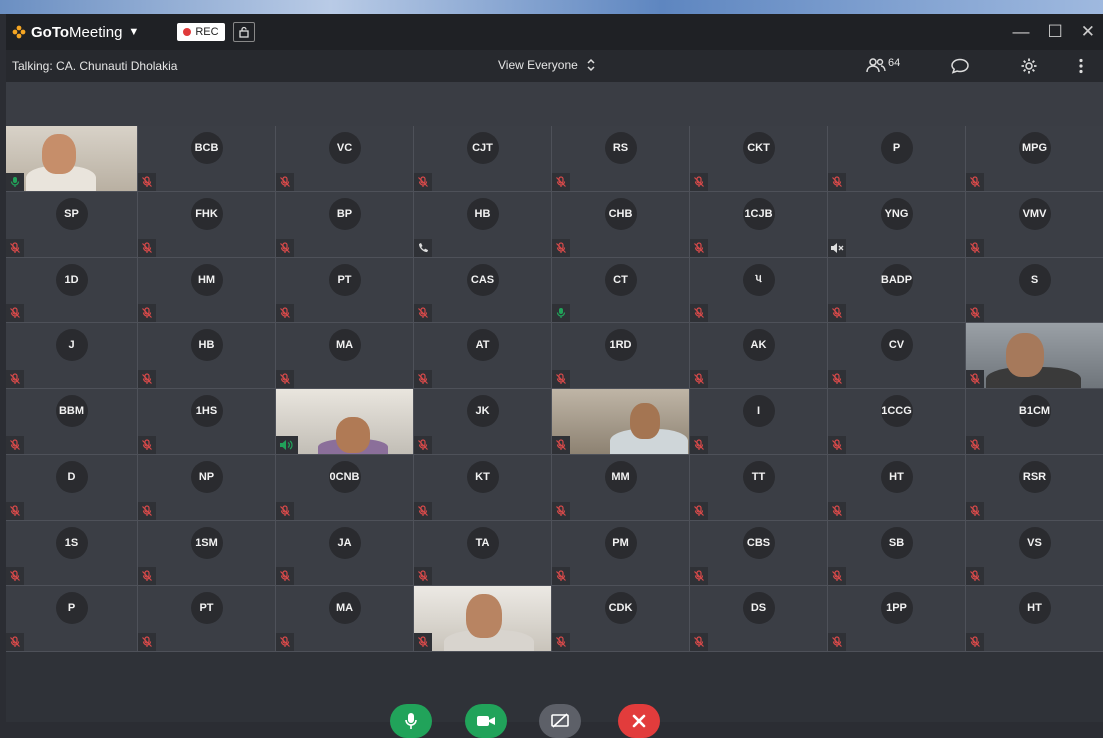 This screenshot has width=1103, height=738. Describe the element at coordinates (759, 487) in the screenshot. I see `participant-tile: TT` at that location.